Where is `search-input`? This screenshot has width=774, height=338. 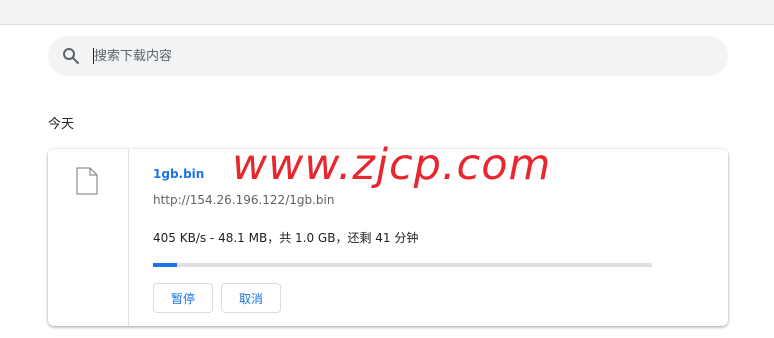 search-input is located at coordinates (394, 56).